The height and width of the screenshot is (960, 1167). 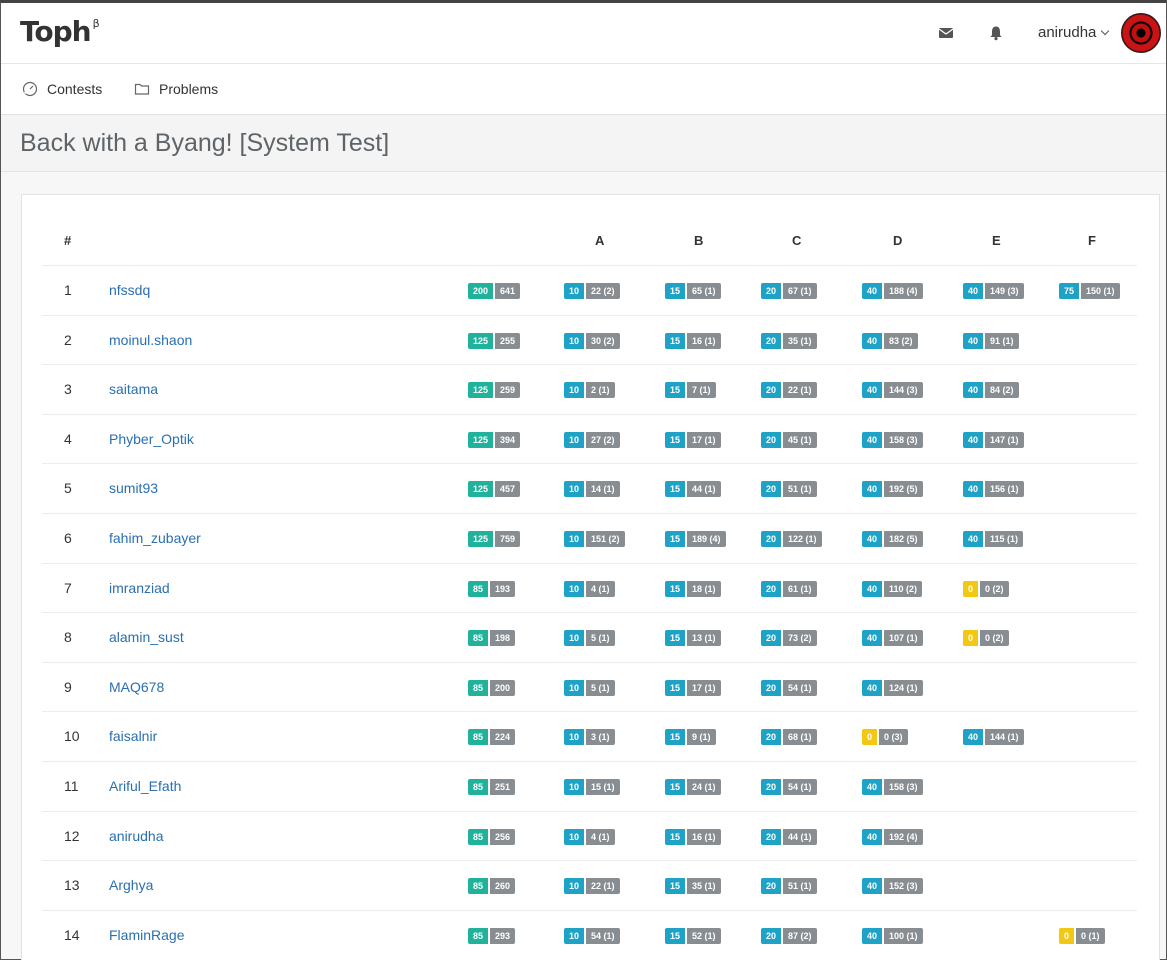 I want to click on problem-cell: 15 52 (1), so click(x=693, y=935).